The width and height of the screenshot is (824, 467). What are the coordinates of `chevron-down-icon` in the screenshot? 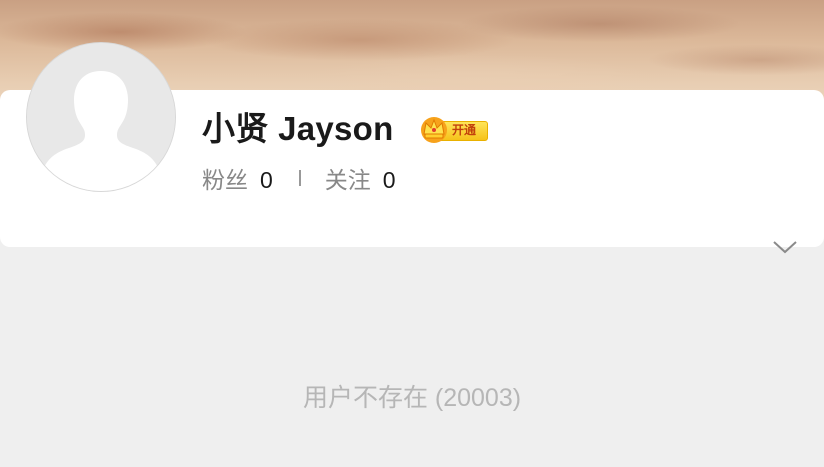 It's located at (785, 247).